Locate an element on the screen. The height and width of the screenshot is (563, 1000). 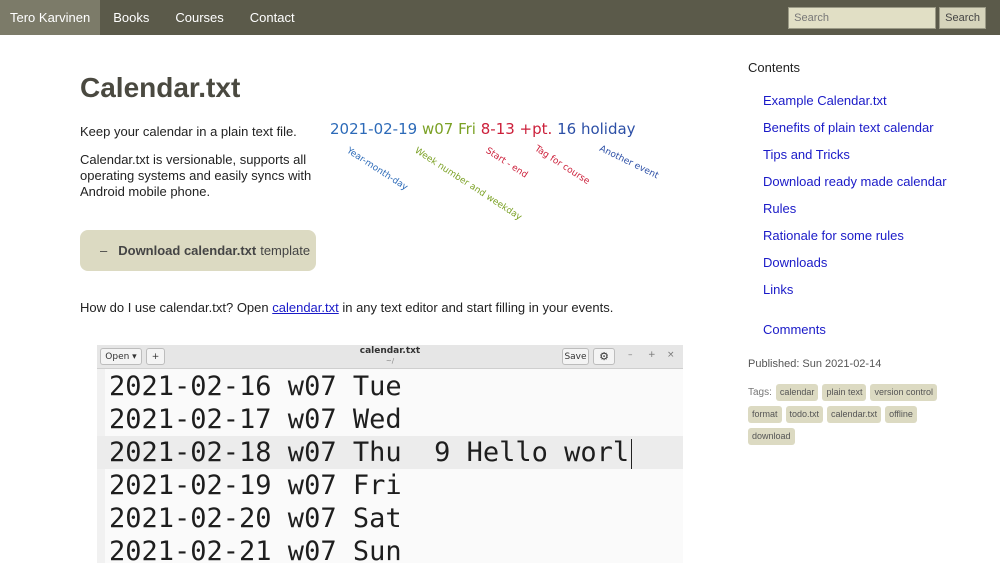
toc-item: Download ready made calendar is located at coordinates (855, 188).